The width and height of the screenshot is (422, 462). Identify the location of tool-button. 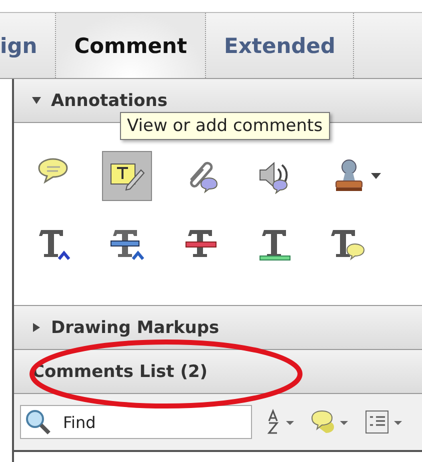
(127, 176).